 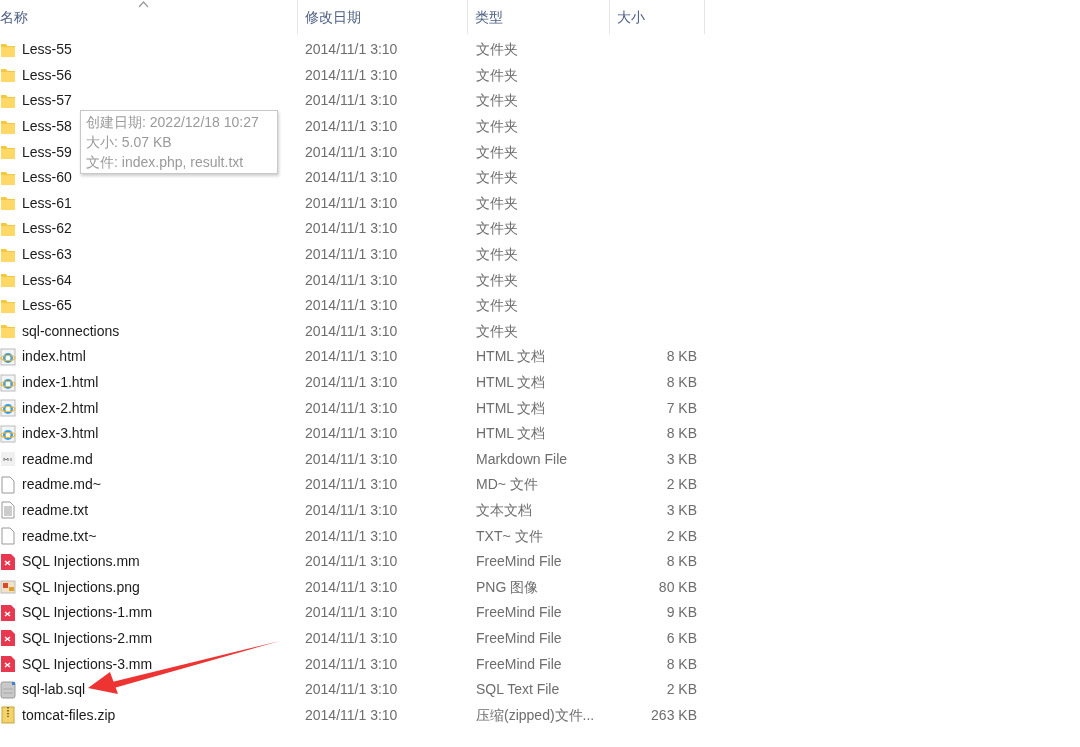 I want to click on file-name: Less-62, so click(x=47, y=229).